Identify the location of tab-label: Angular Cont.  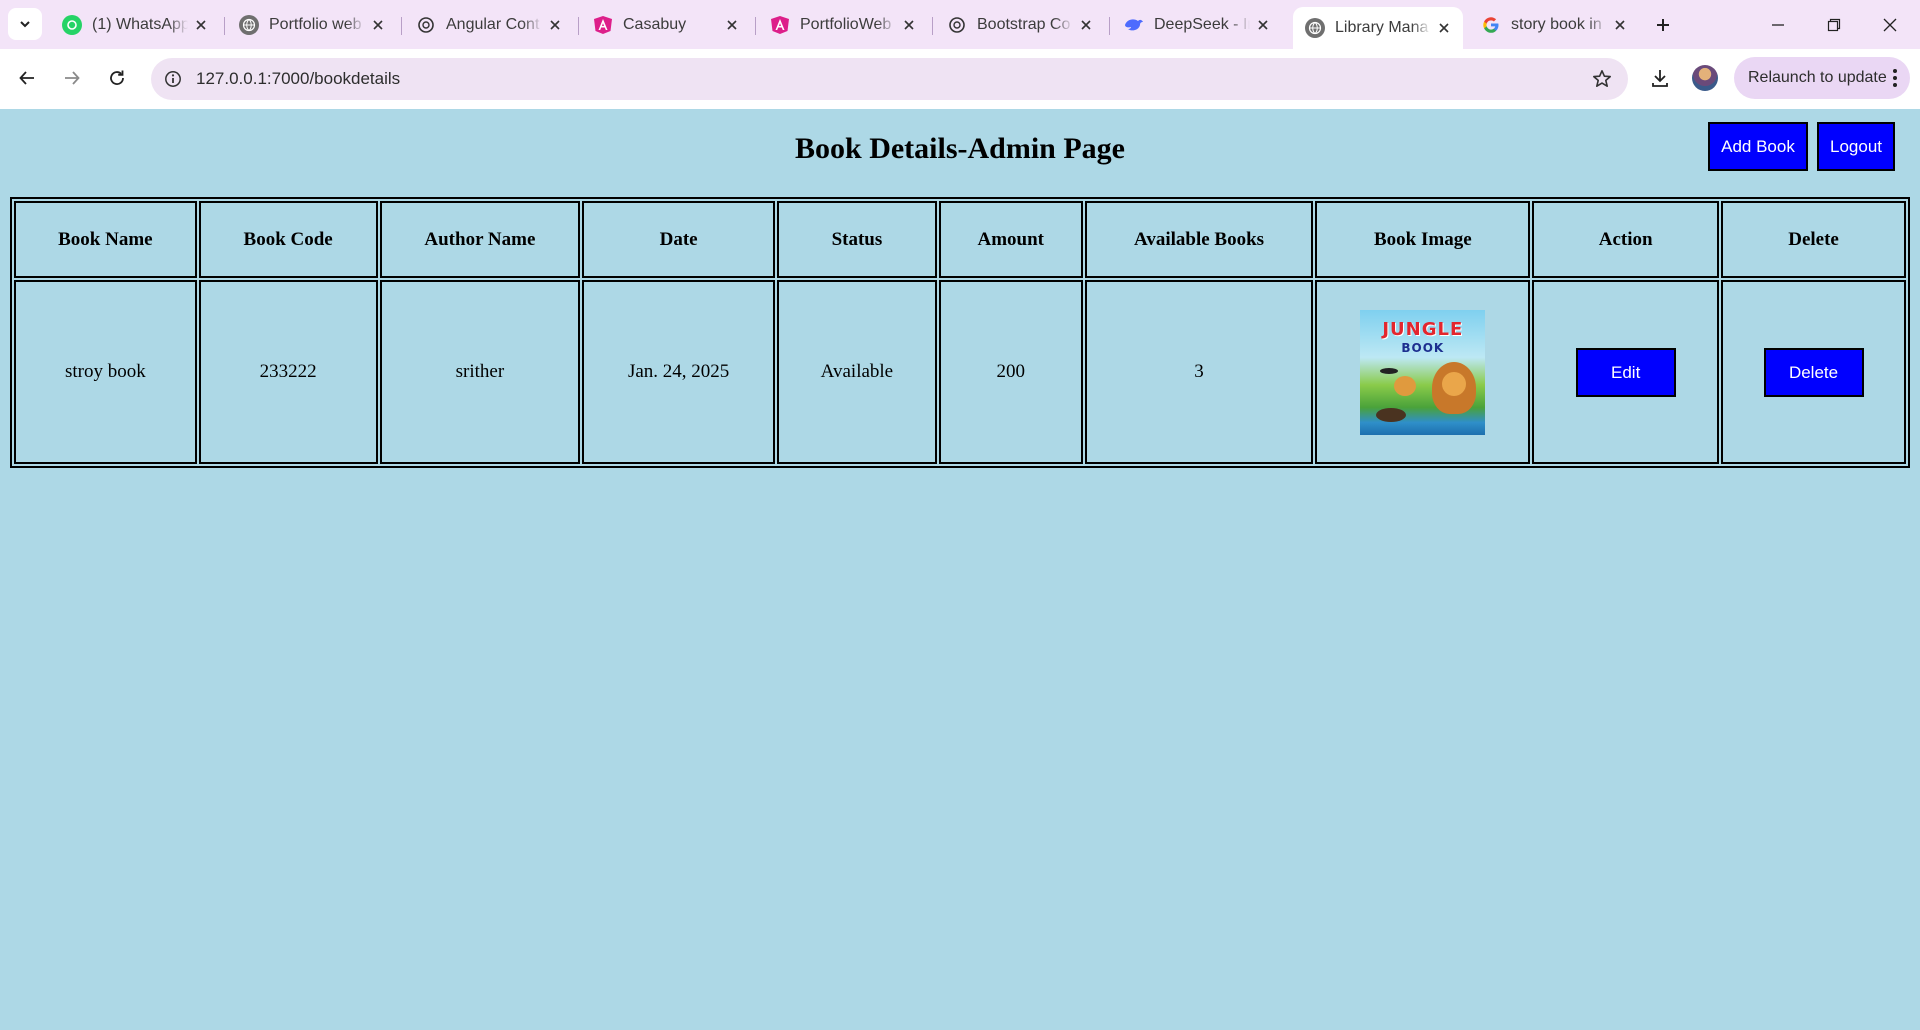
(493, 24).